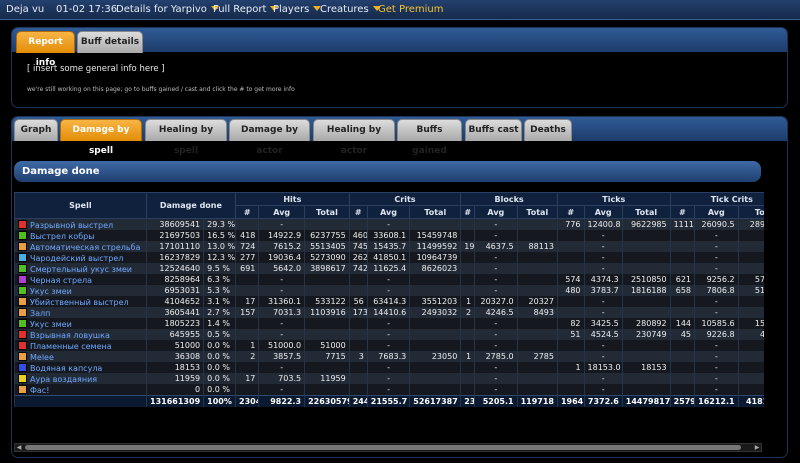  Describe the element at coordinates (45, 49) in the screenshot. I see `tab-report-info: Report info` at that location.